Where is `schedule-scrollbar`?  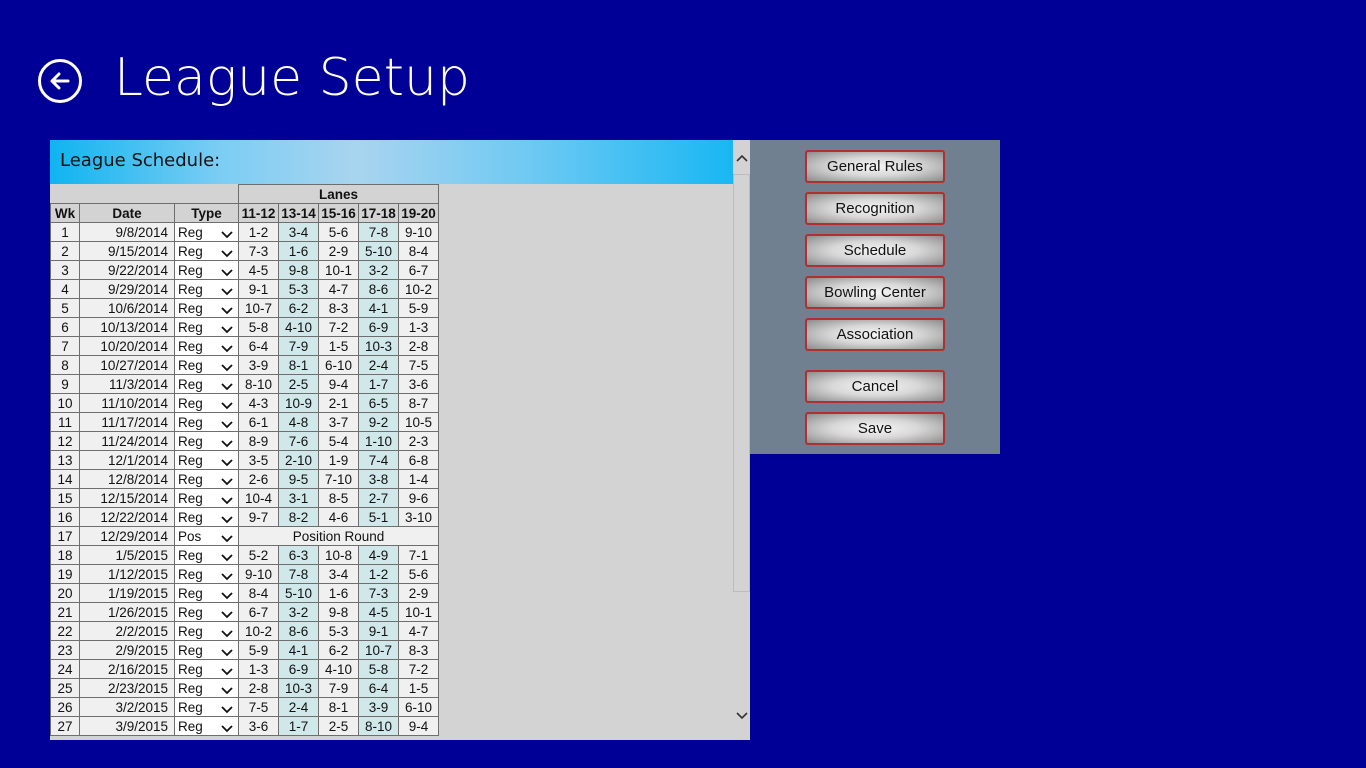
schedule-scrollbar is located at coordinates (741, 440).